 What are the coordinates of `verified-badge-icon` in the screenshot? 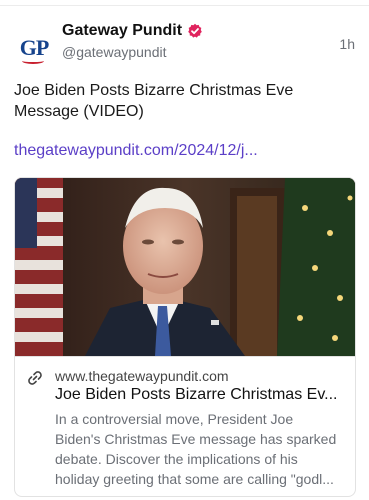 It's located at (195, 31).